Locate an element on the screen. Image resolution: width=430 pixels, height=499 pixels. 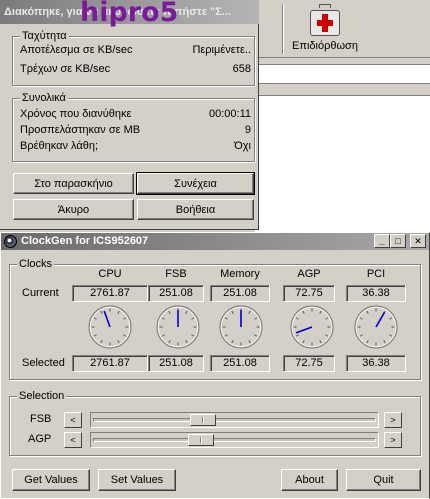
accessed-mb-label: Προσπελάστηκαν σε MB is located at coordinates (80, 130).